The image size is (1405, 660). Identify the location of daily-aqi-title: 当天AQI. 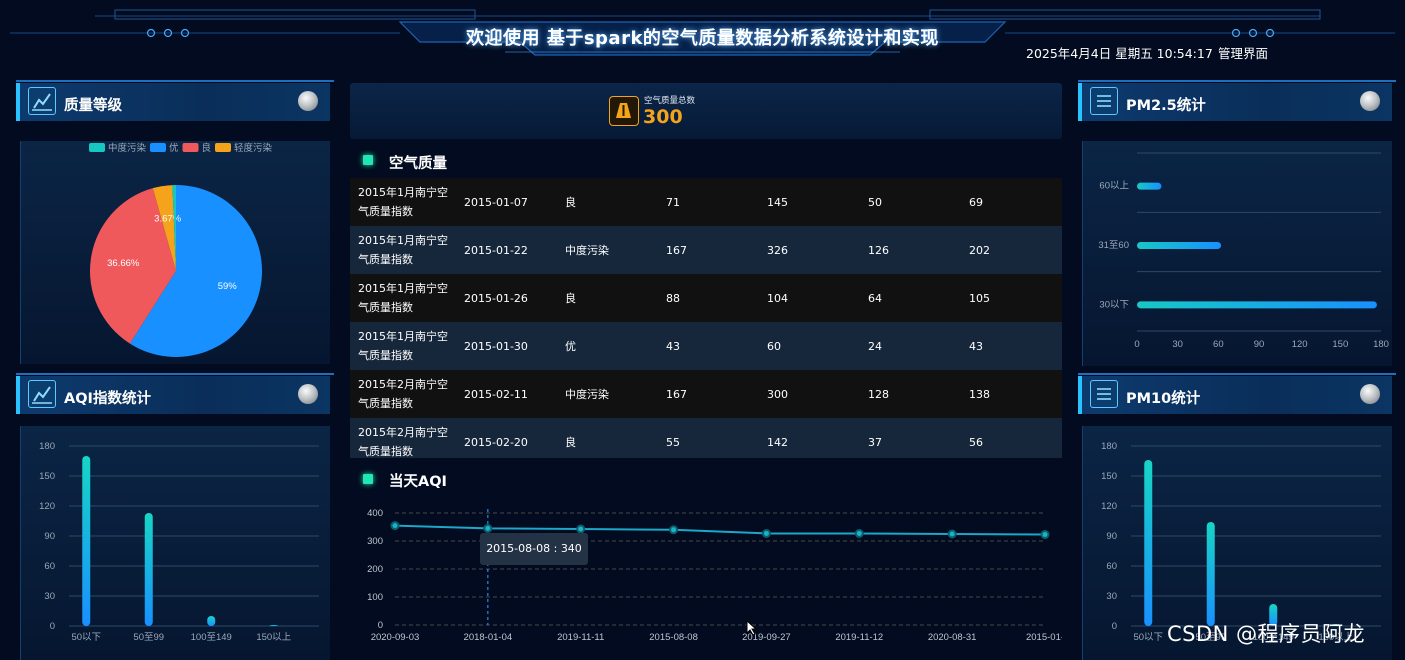
(418, 482).